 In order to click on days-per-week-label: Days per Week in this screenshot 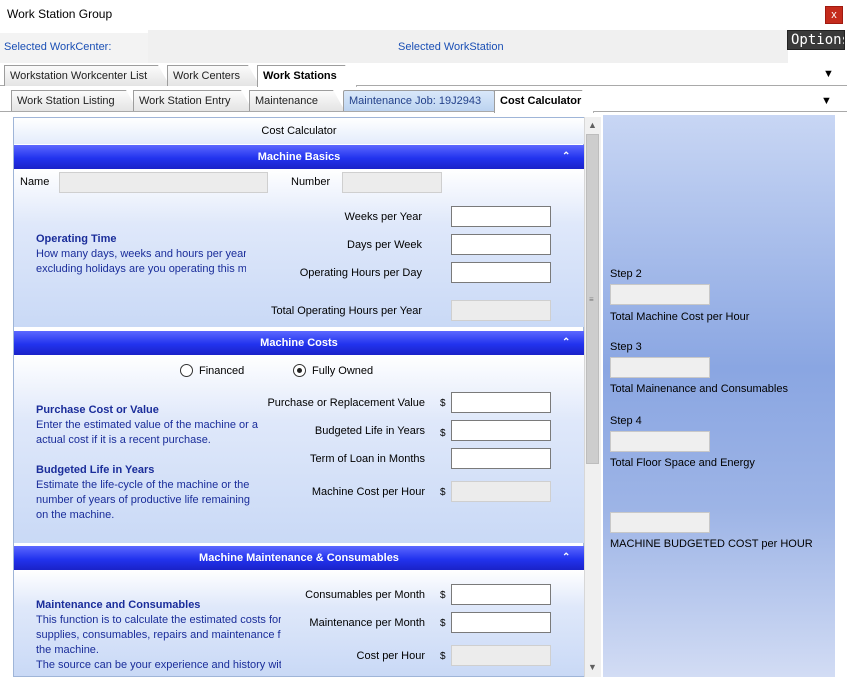, I will do `click(384, 245)`.